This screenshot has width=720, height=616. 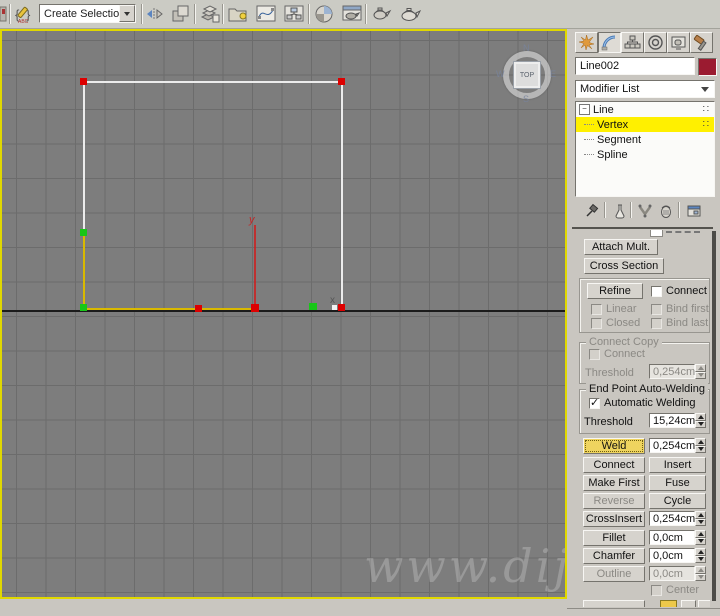 What do you see at coordinates (677, 537) in the screenshot?
I see `fillet-spinner: 0,0cm` at bounding box center [677, 537].